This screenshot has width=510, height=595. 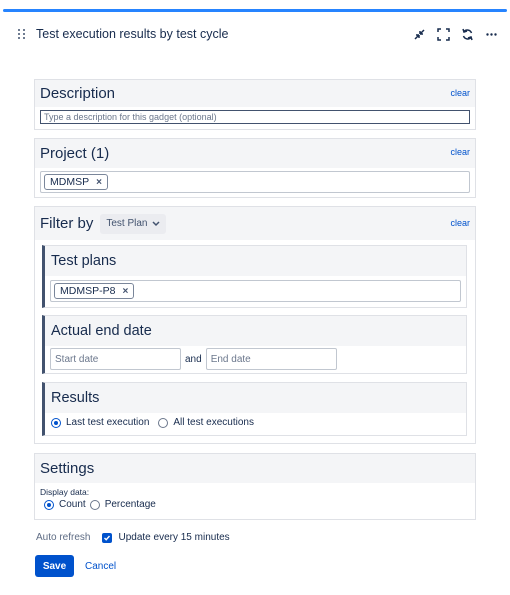 What do you see at coordinates (467, 34) in the screenshot?
I see `refresh-icon` at bounding box center [467, 34].